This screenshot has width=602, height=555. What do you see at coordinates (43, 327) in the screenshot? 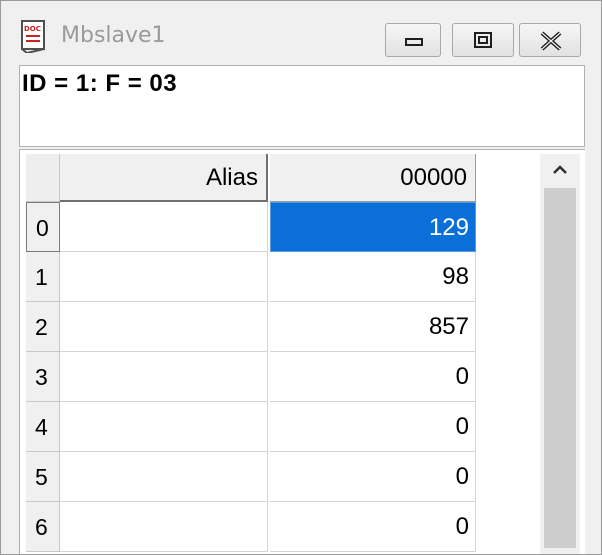
I see `row-number: 2` at bounding box center [43, 327].